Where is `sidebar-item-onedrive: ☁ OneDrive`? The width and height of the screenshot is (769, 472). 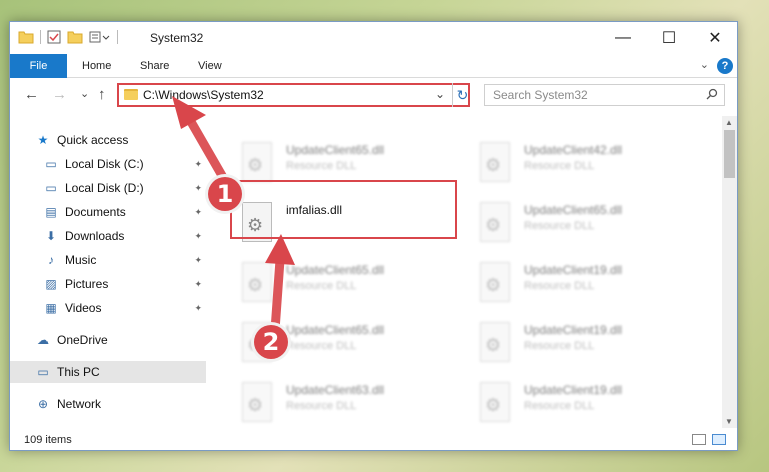
sidebar-item-onedrive: ☁ OneDrive is located at coordinates (108, 340).